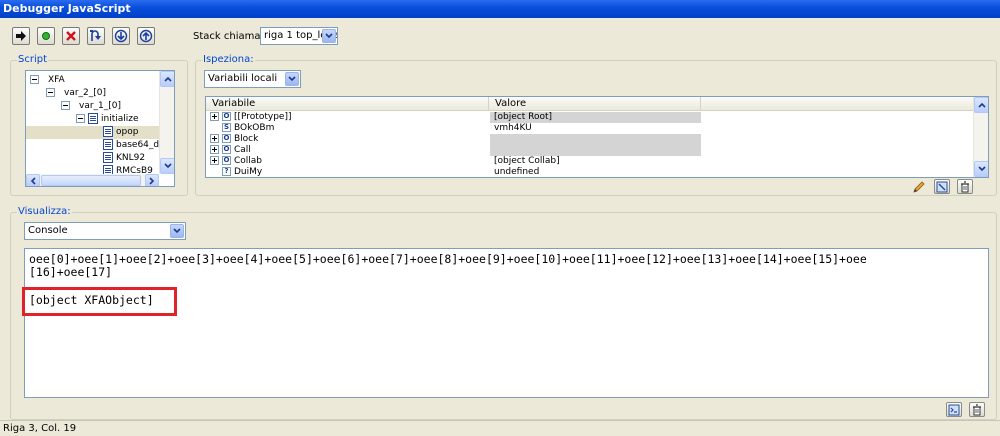  I want to click on resume-button, so click(21, 36).